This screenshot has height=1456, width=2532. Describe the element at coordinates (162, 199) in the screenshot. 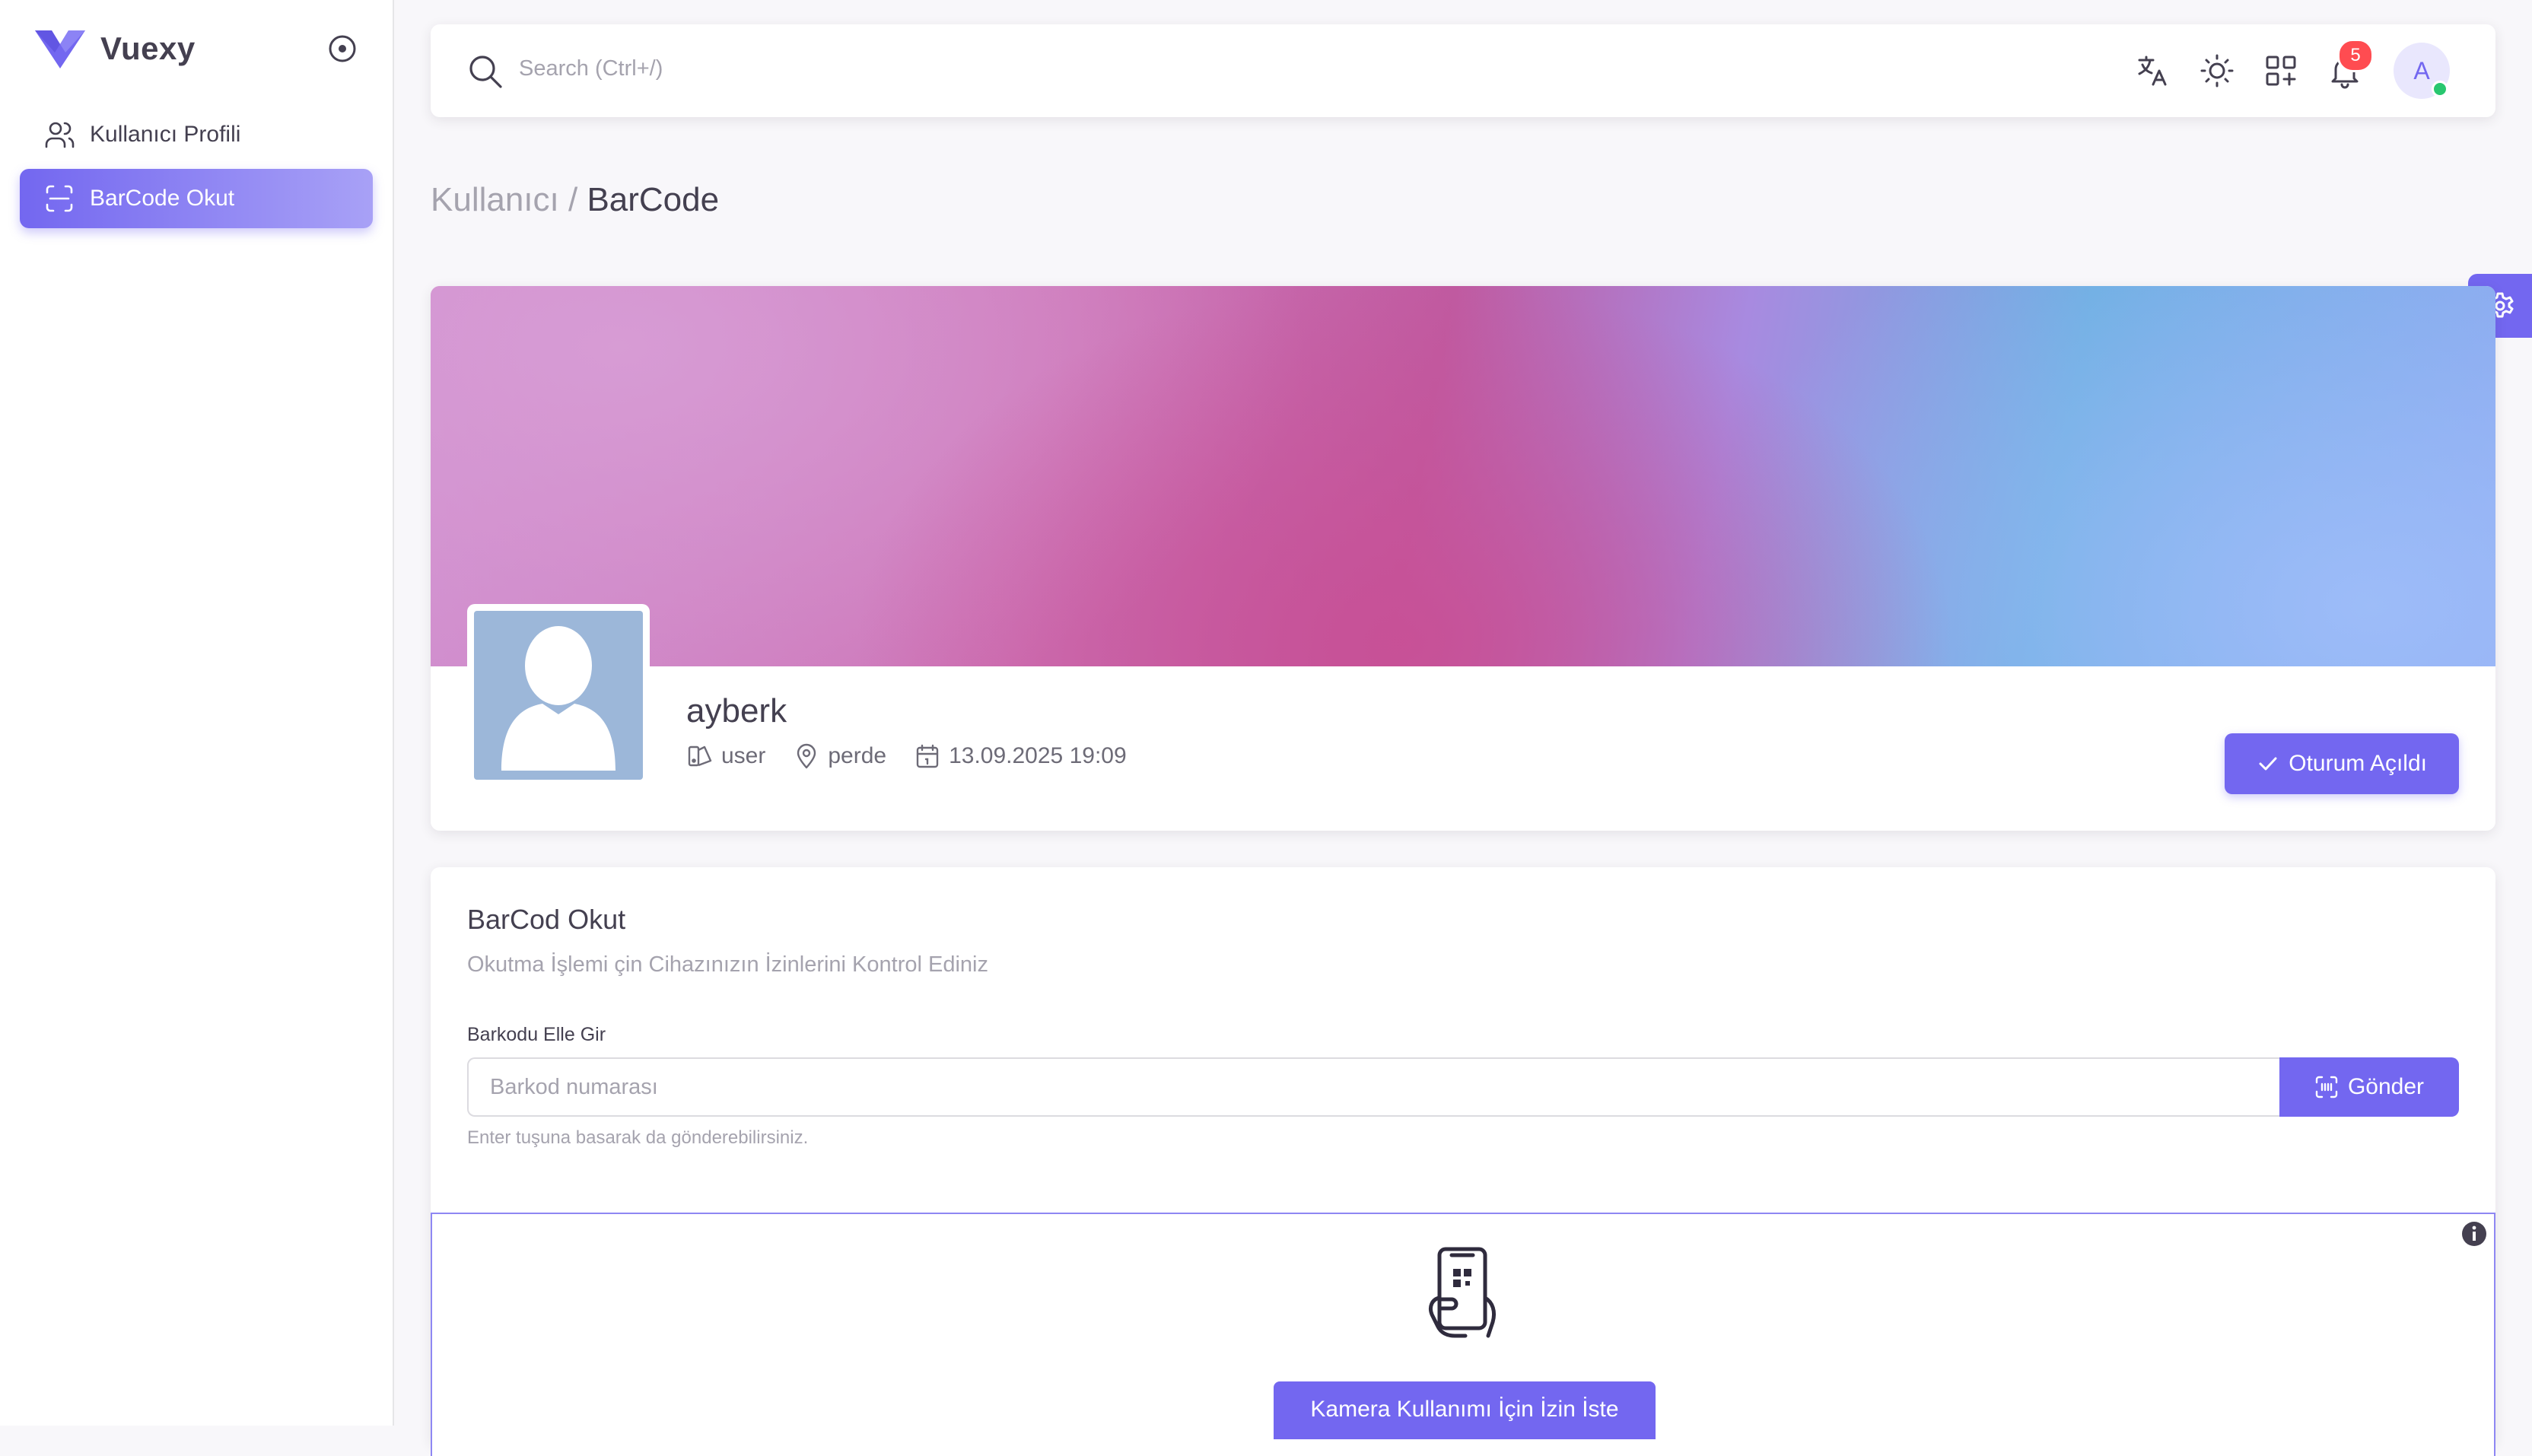

I see `sidebar-item-label: BarCode Okut` at that location.